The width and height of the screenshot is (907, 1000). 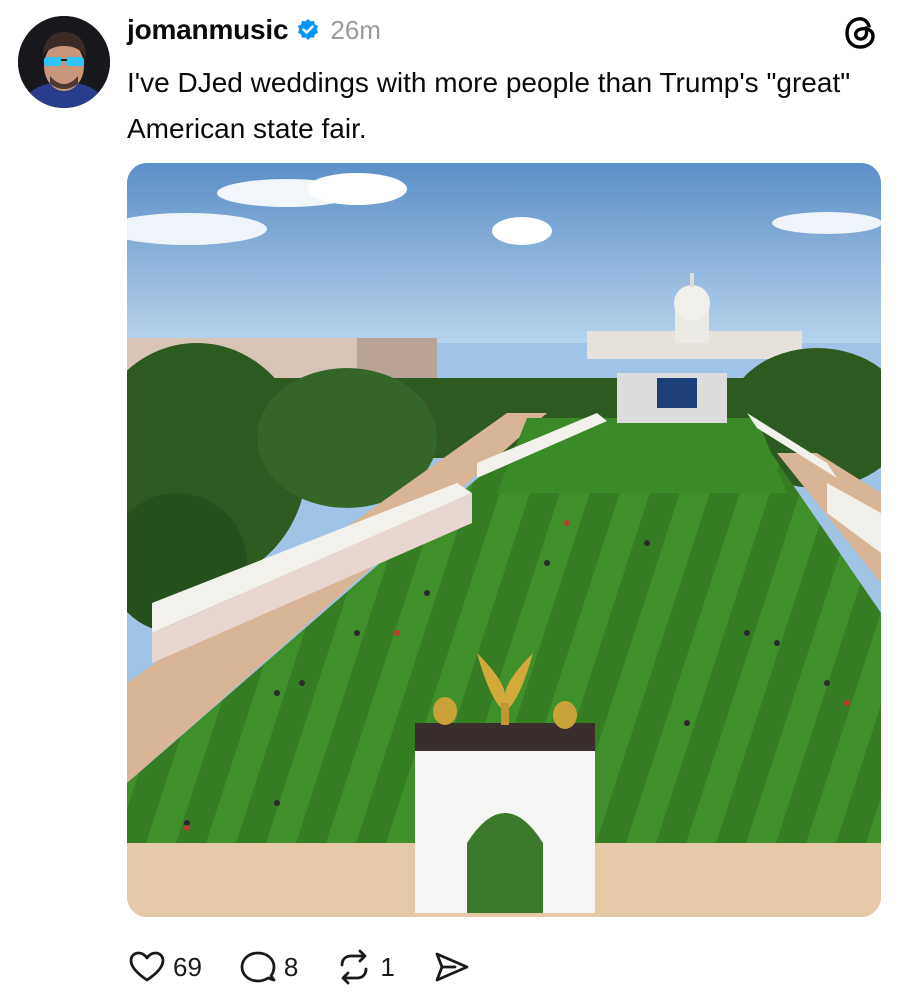 I want to click on share-button, so click(x=451, y=967).